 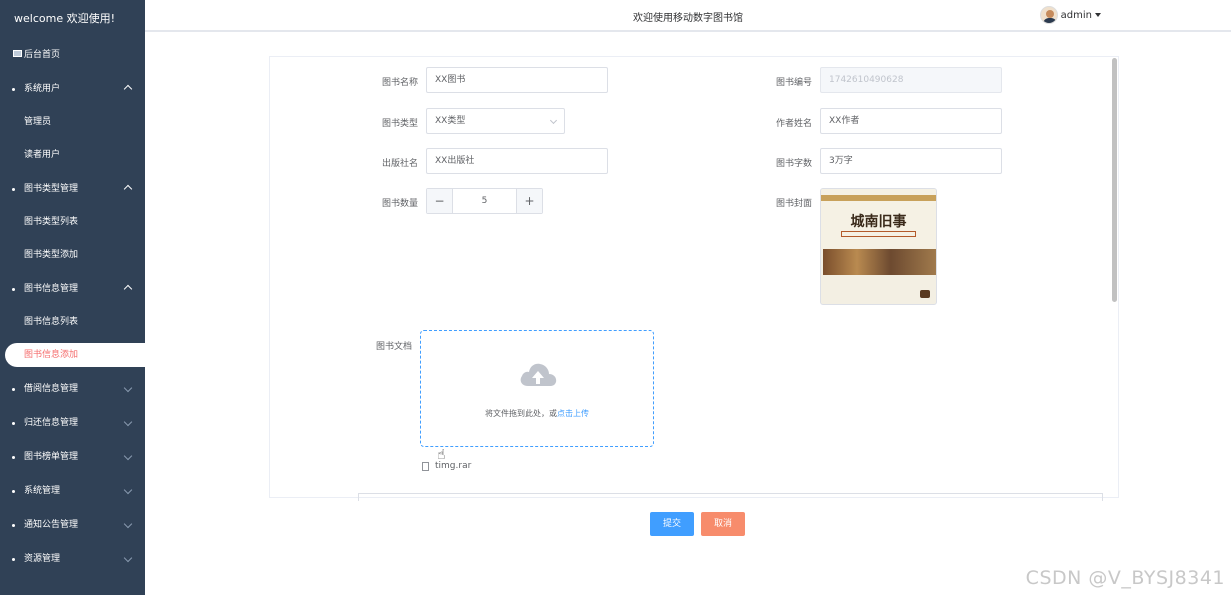 I want to click on quantity-stepper: − 5 +, so click(x=484, y=201).